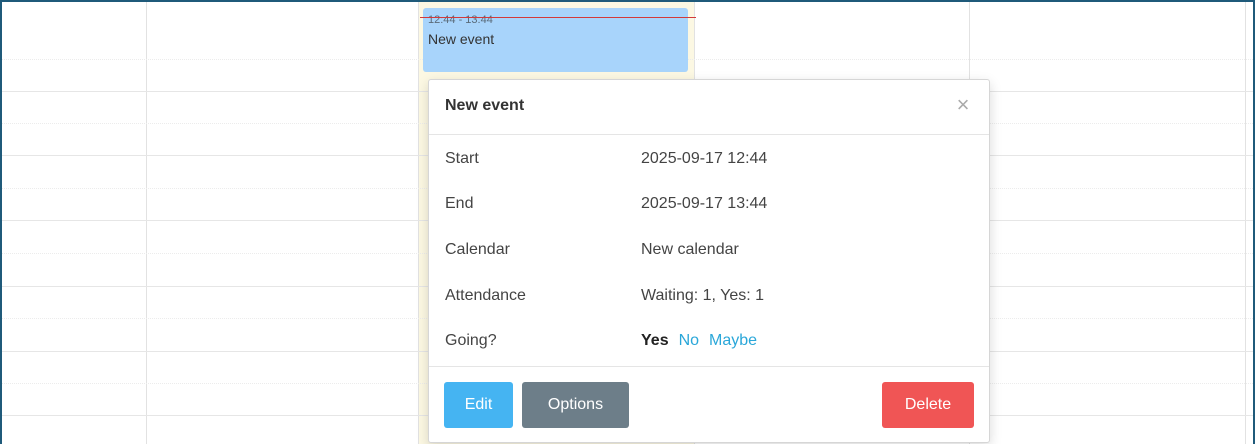 The width and height of the screenshot is (1255, 444). What do you see at coordinates (704, 158) in the screenshot?
I see `detail-value: 2025-09-17 12:44` at bounding box center [704, 158].